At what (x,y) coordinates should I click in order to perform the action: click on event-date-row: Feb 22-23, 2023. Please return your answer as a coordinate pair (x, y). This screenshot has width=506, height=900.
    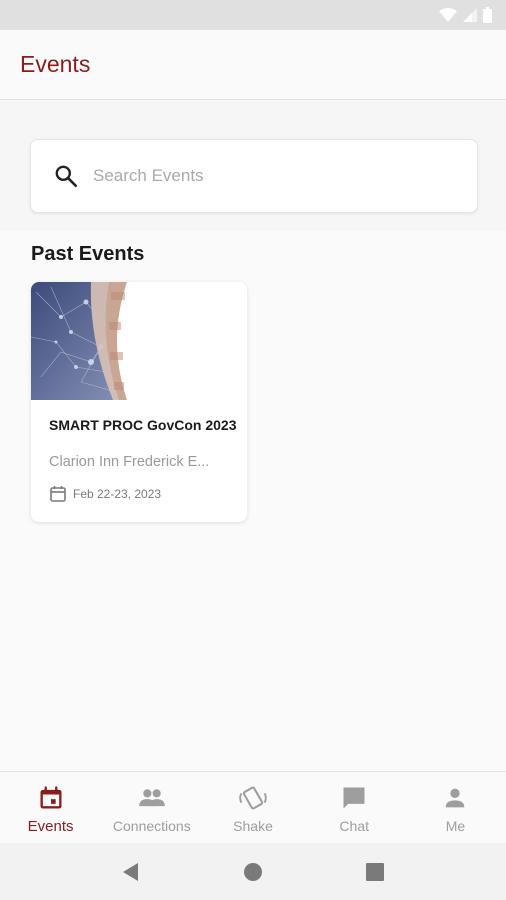
    Looking at the image, I should click on (105, 494).